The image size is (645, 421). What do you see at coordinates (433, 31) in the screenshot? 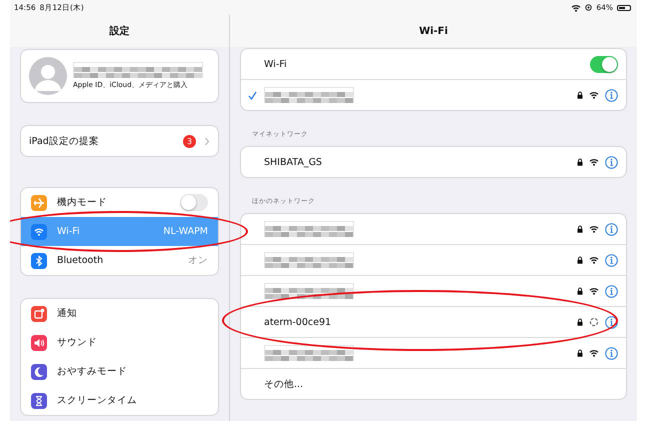
I see `wifi-title: Wi-Fi` at bounding box center [433, 31].